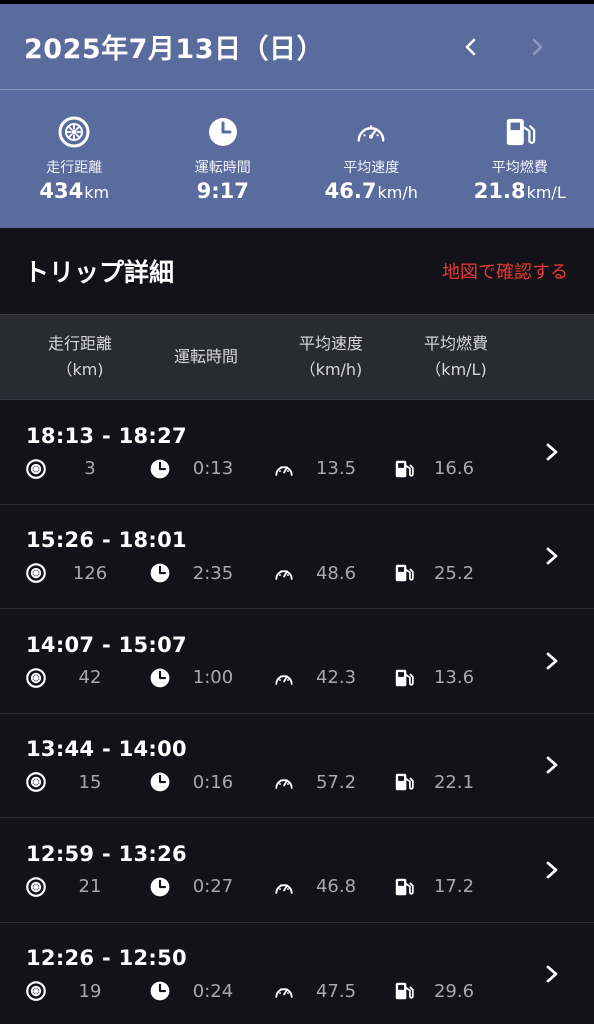  I want to click on trip-info: 15:26 - 18:01 126 2:35 48.6 25.2, so click(283, 556).